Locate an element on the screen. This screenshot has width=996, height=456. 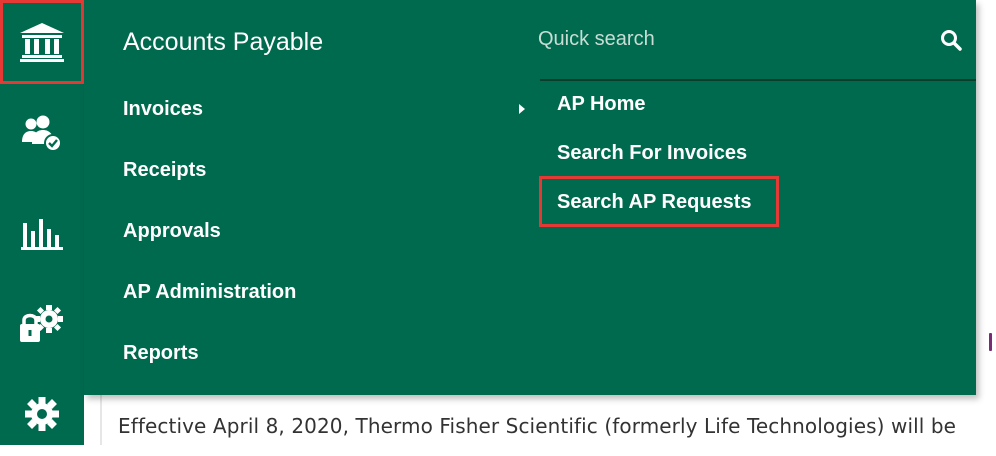
rail-item-users is located at coordinates (42, 133).